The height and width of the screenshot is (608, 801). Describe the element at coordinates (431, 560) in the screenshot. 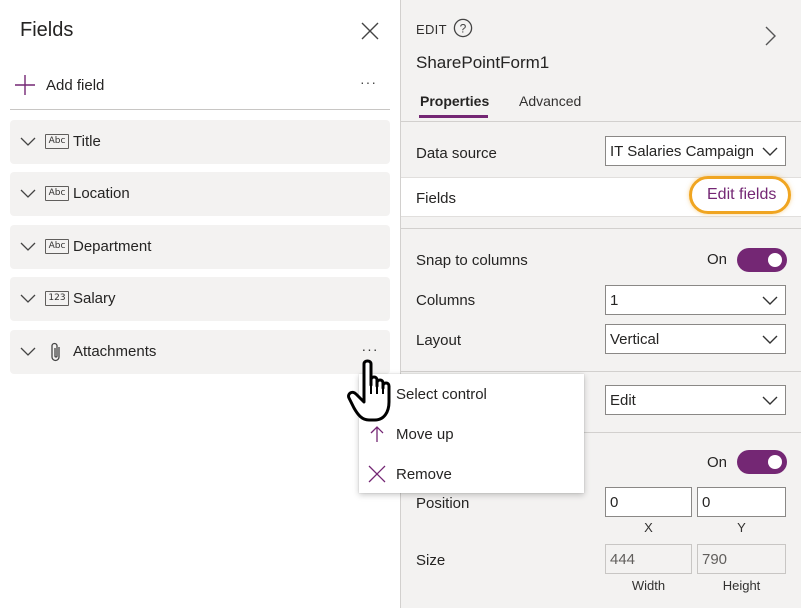

I see `size-label: Size` at that location.